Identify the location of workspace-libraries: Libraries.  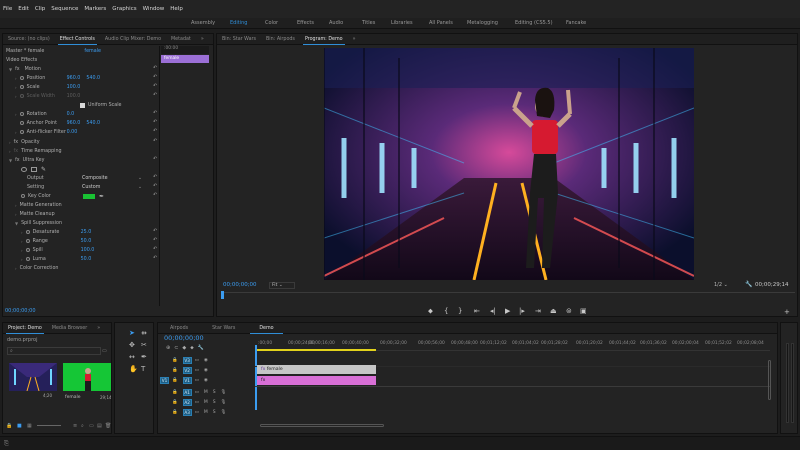
(402, 23).